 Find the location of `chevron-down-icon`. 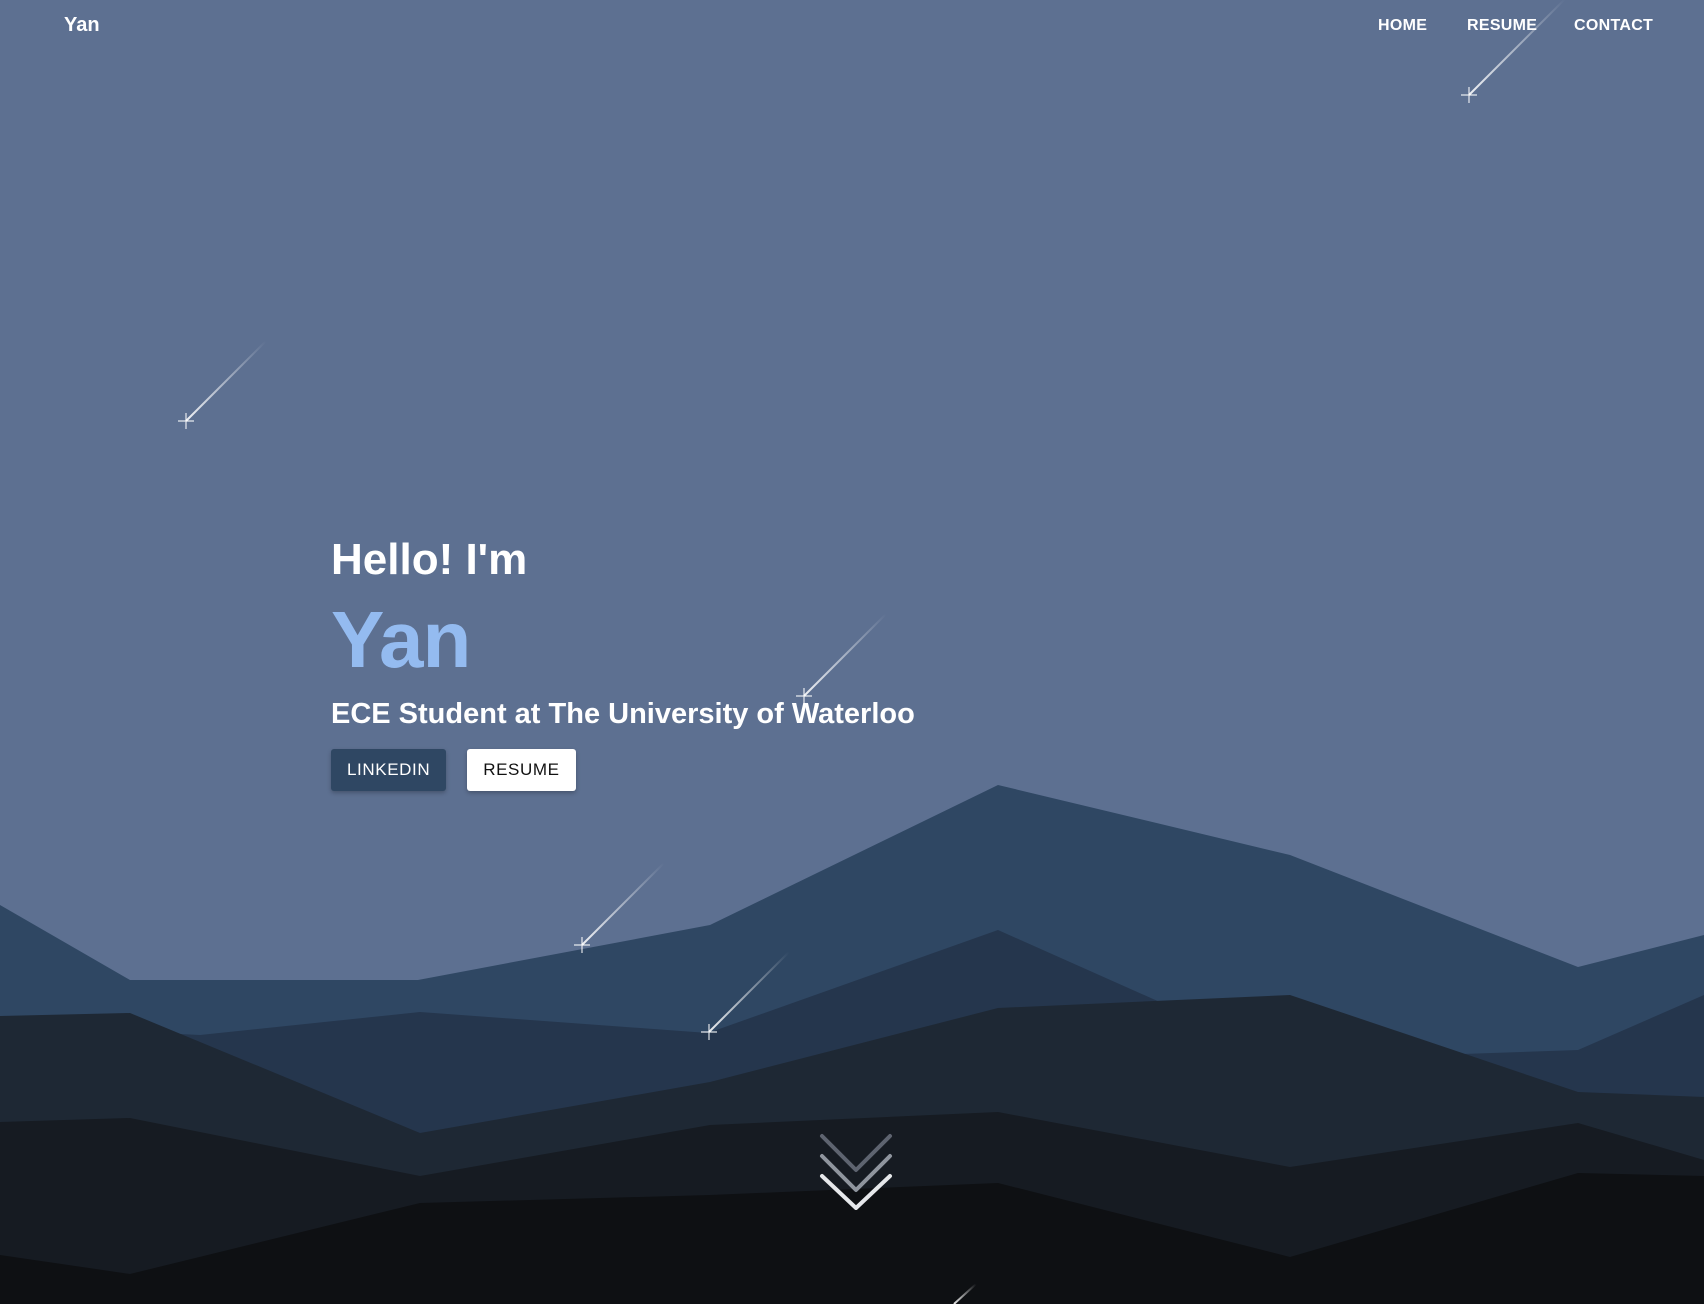

chevron-down-icon is located at coordinates (856, 1170).